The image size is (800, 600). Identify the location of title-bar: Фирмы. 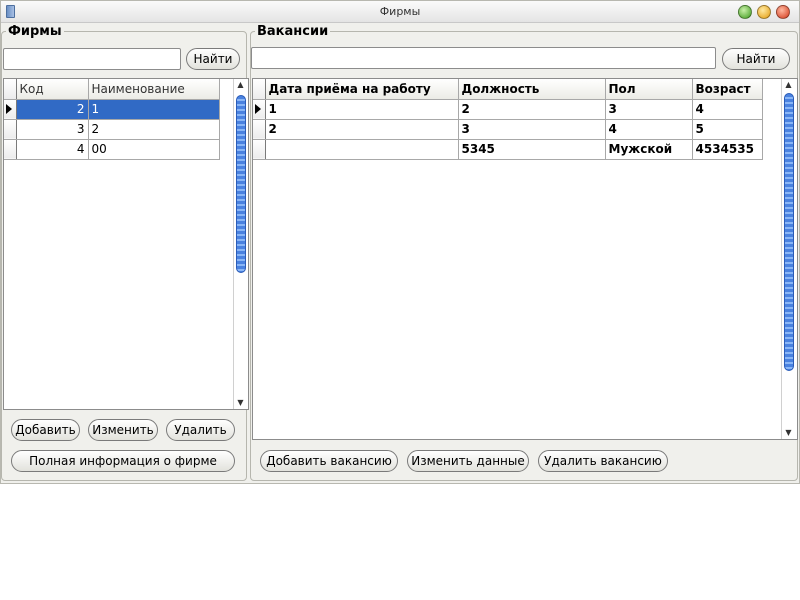
(400, 12).